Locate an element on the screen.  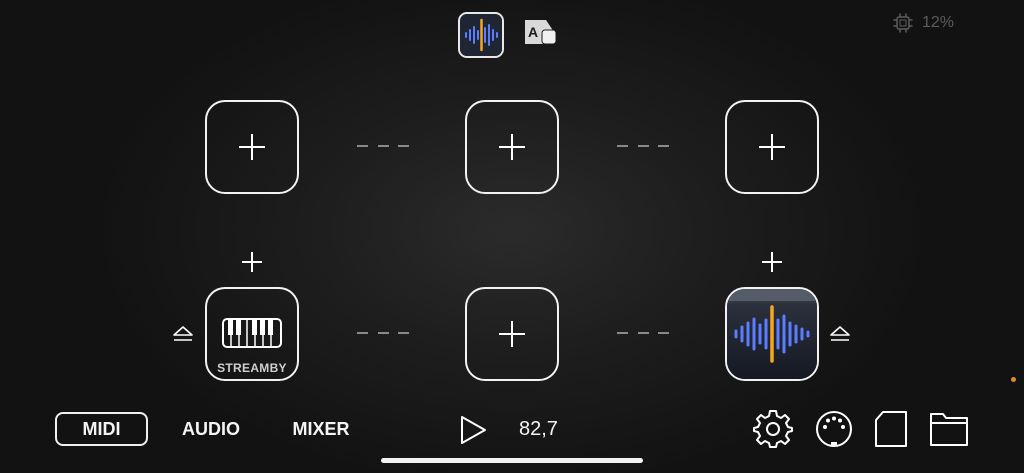
document-icon is located at coordinates (892, 429).